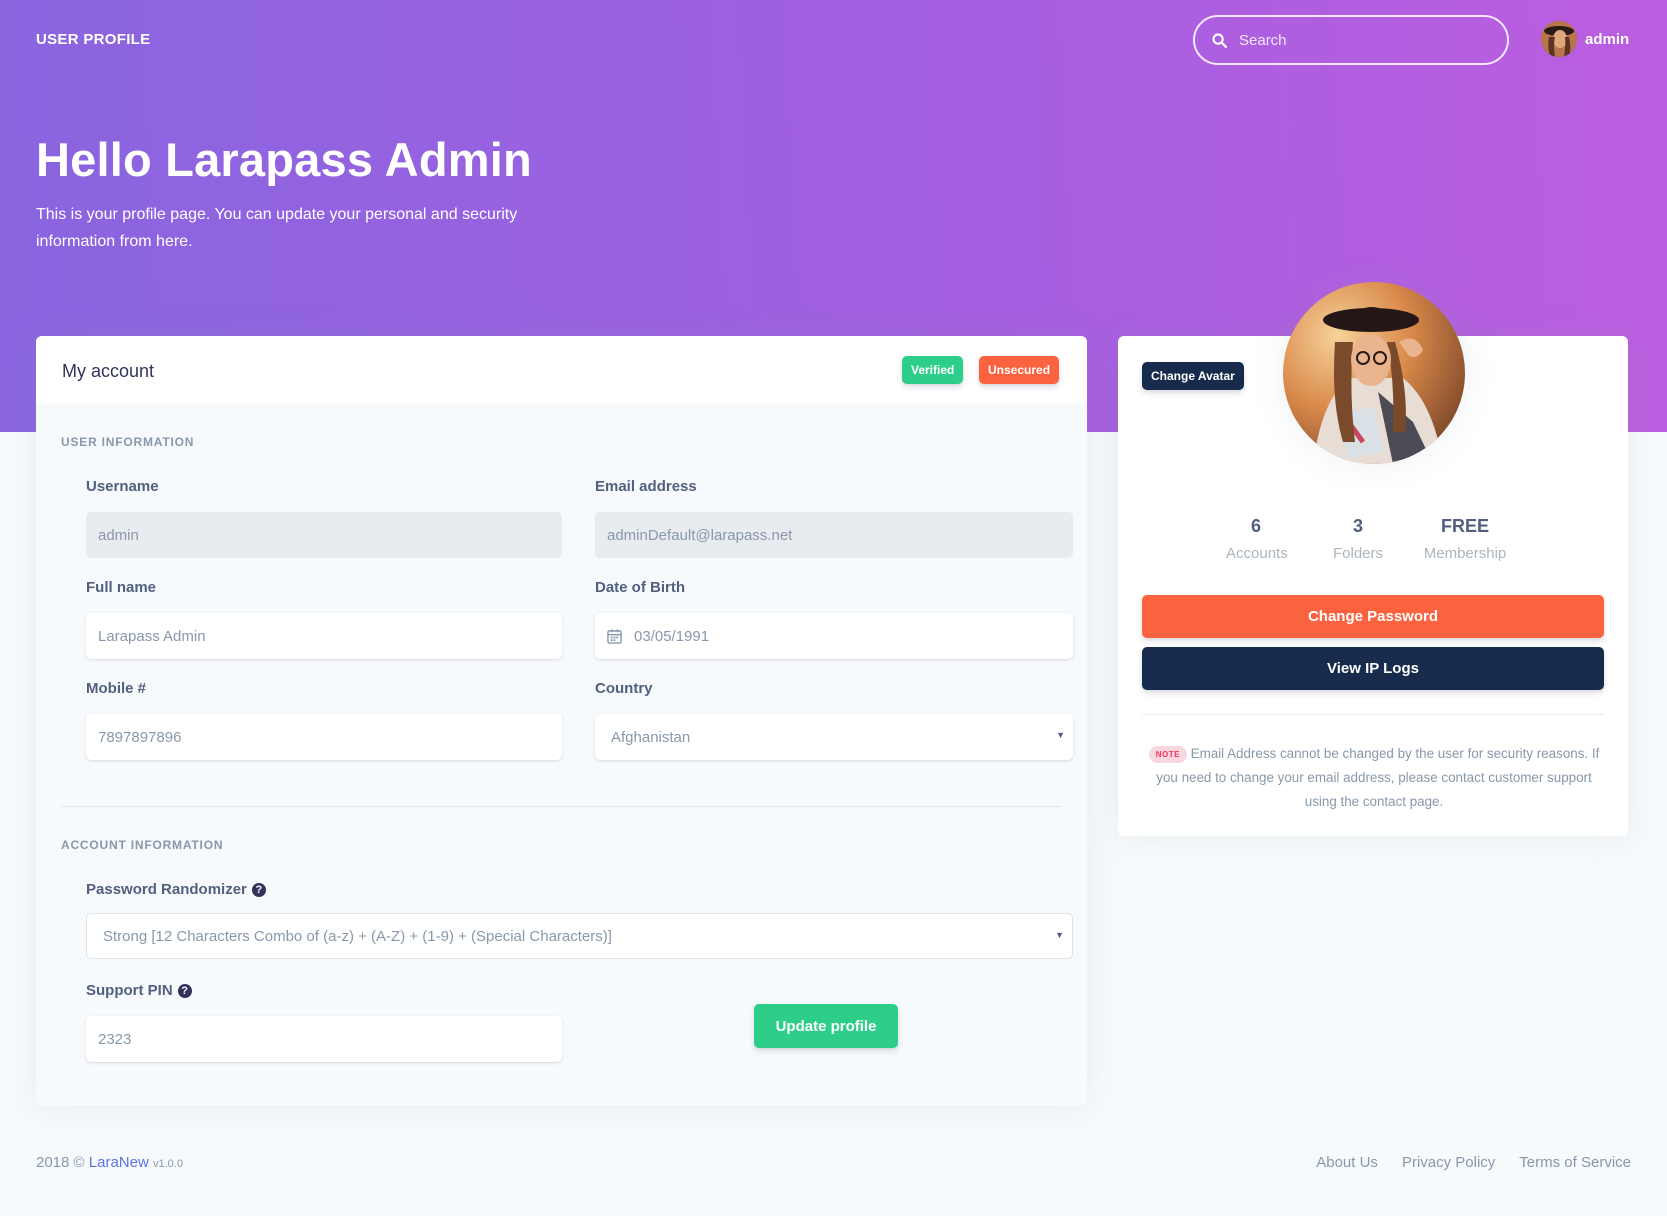  What do you see at coordinates (646, 486) in the screenshot?
I see `email-label: Email address` at bounding box center [646, 486].